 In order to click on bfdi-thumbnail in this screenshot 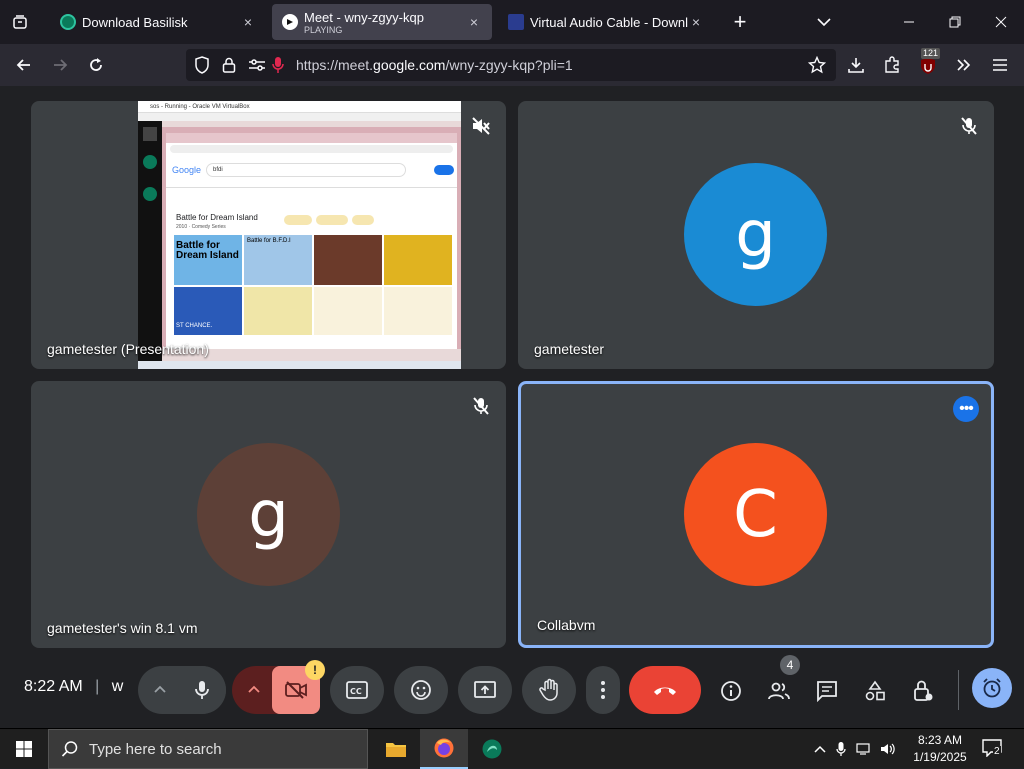, I will do `click(348, 260)`.